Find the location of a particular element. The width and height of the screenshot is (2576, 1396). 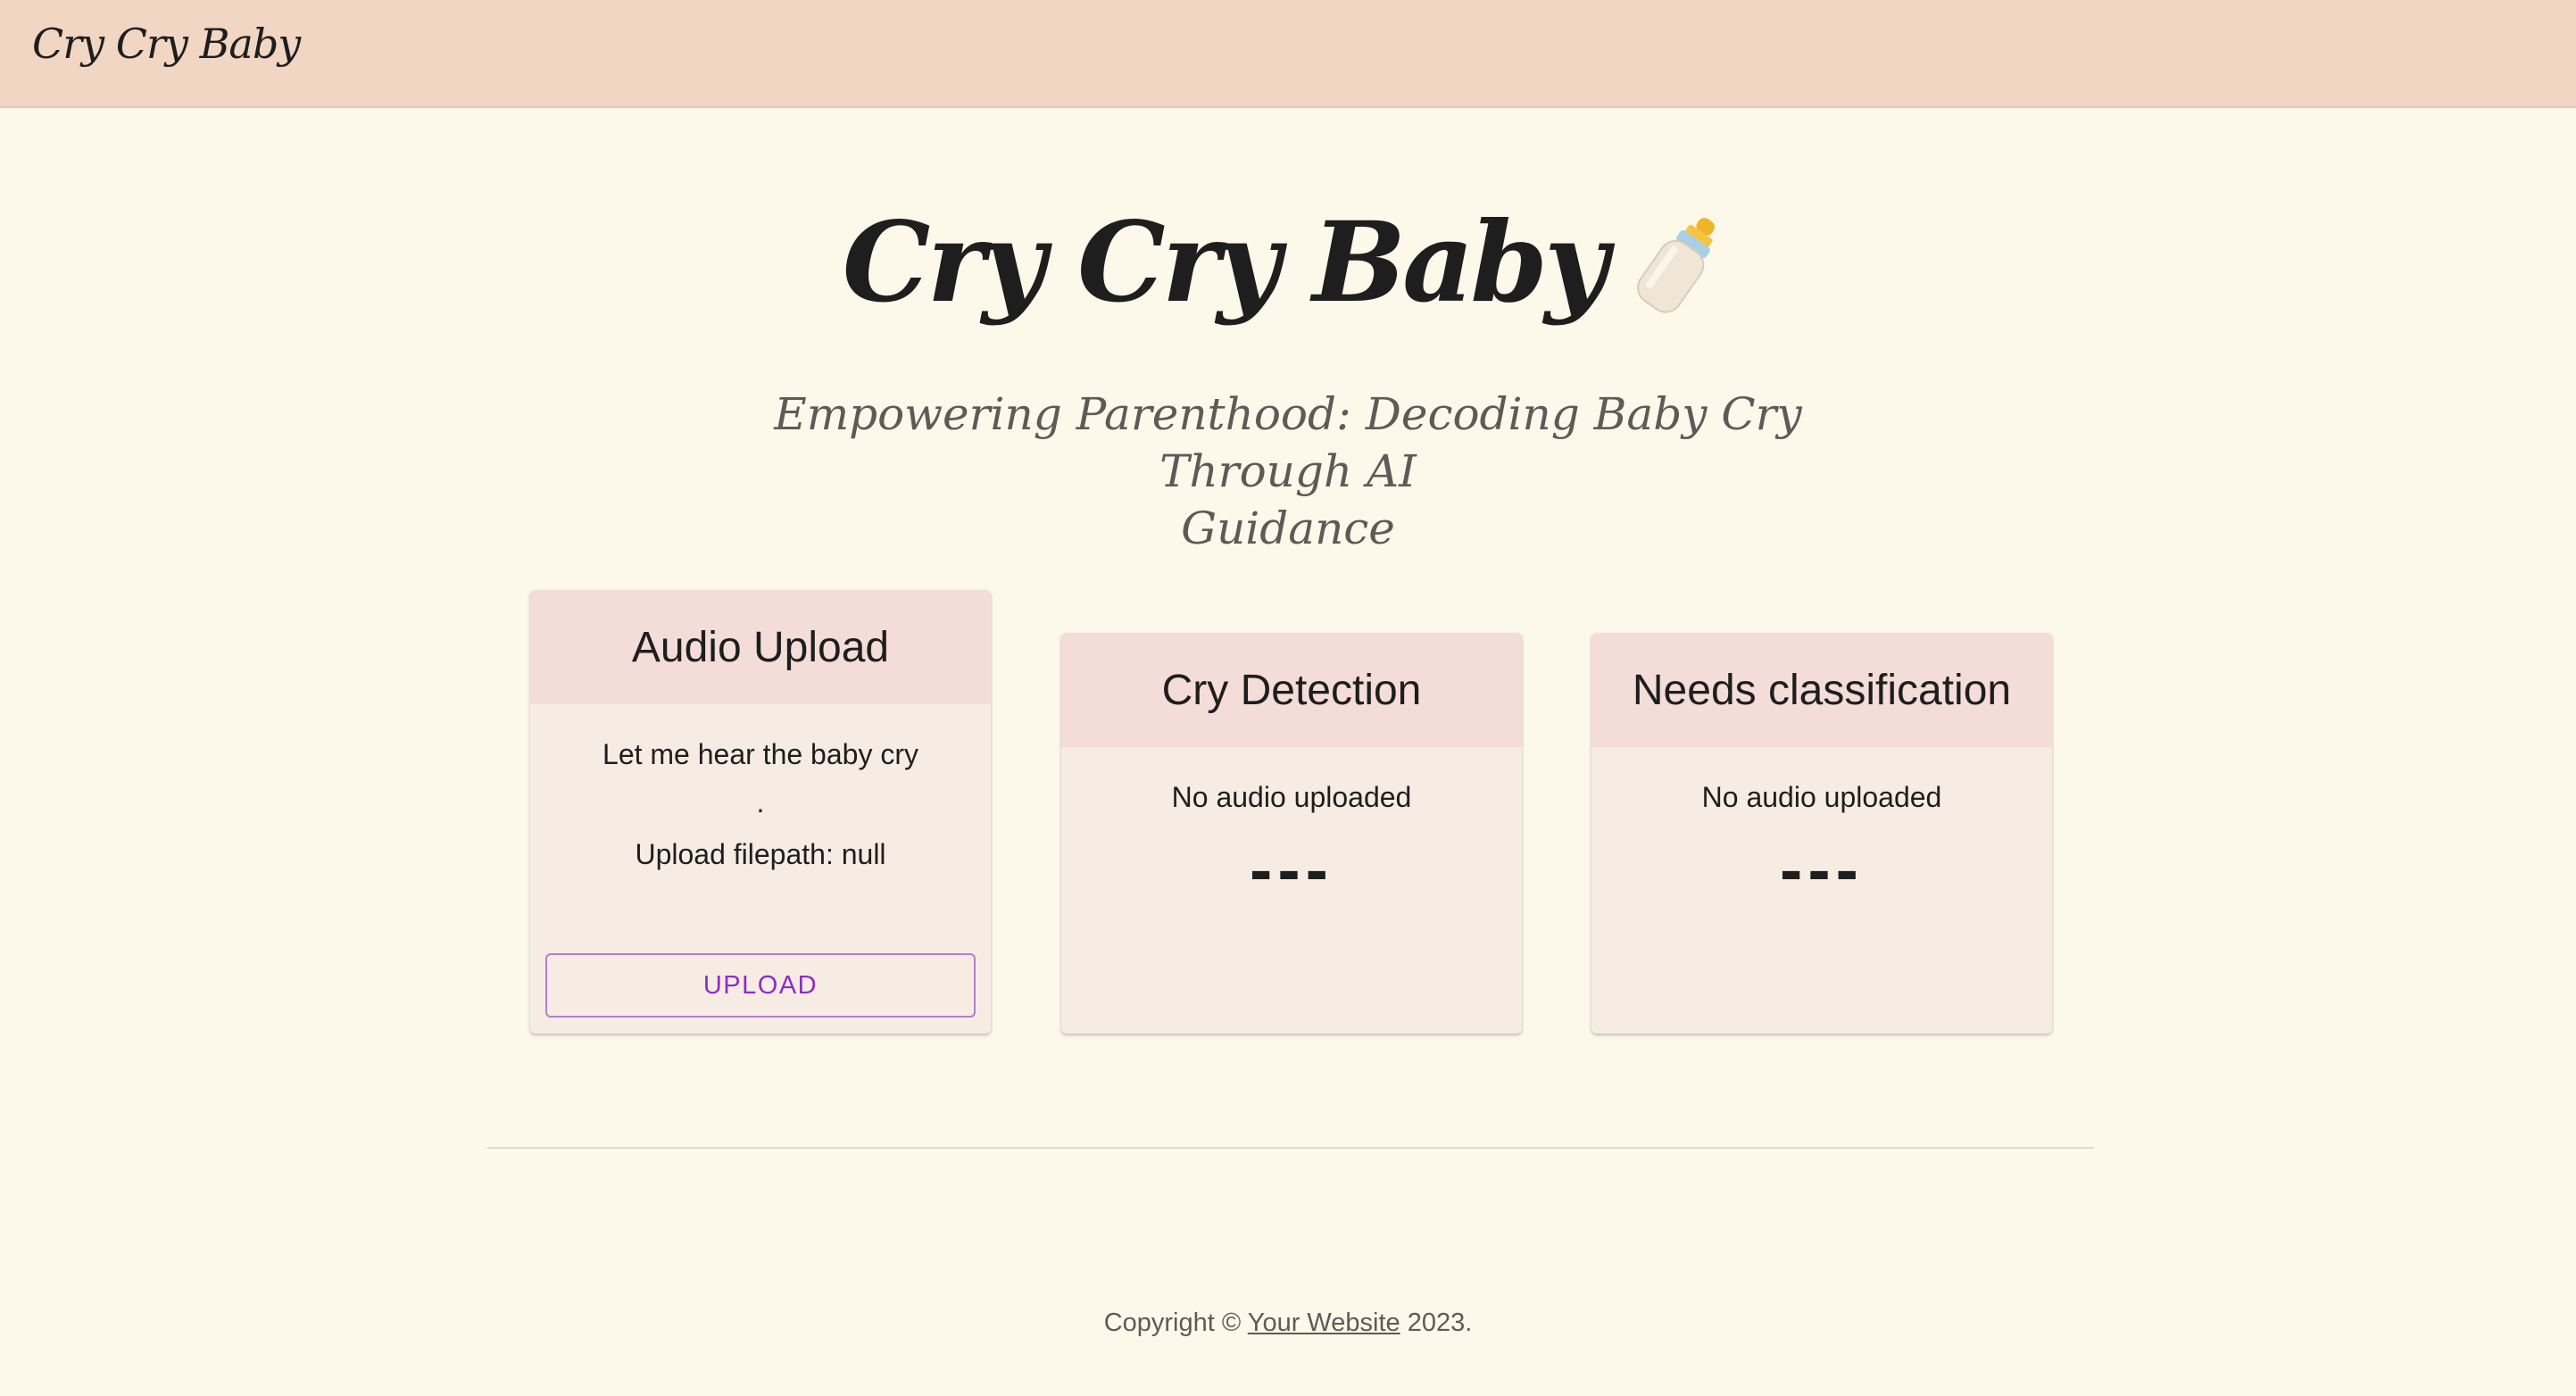

footer-copyright: Copyright © Your Website 2023. is located at coordinates (1288, 1323).